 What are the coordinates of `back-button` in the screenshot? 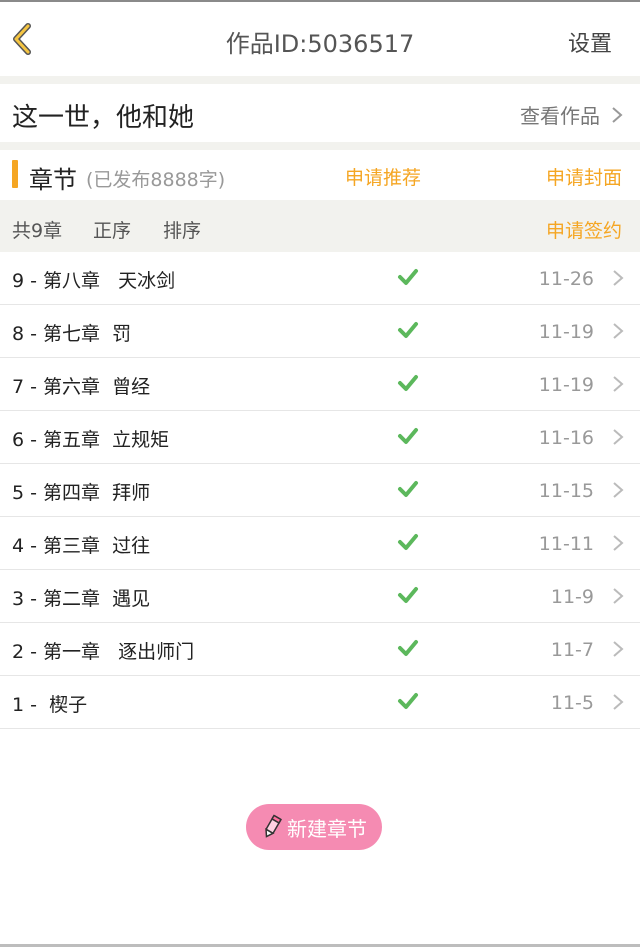 It's located at (23, 39).